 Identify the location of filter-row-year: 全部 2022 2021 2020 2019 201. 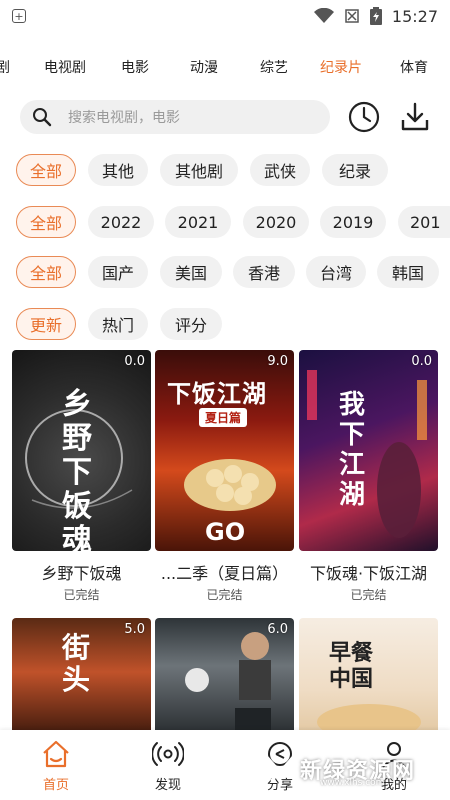
(225, 223).